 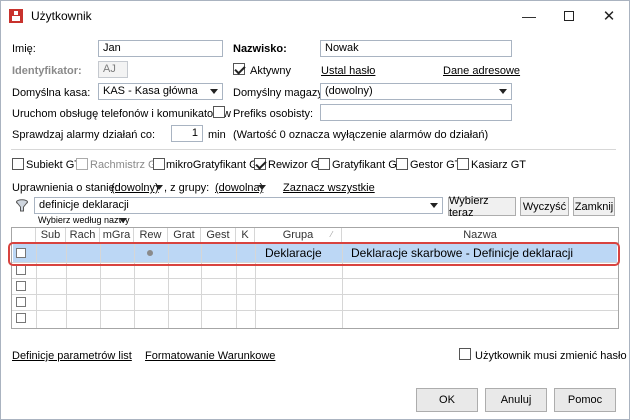 I want to click on column-header-grat: Grat, so click(x=184, y=235).